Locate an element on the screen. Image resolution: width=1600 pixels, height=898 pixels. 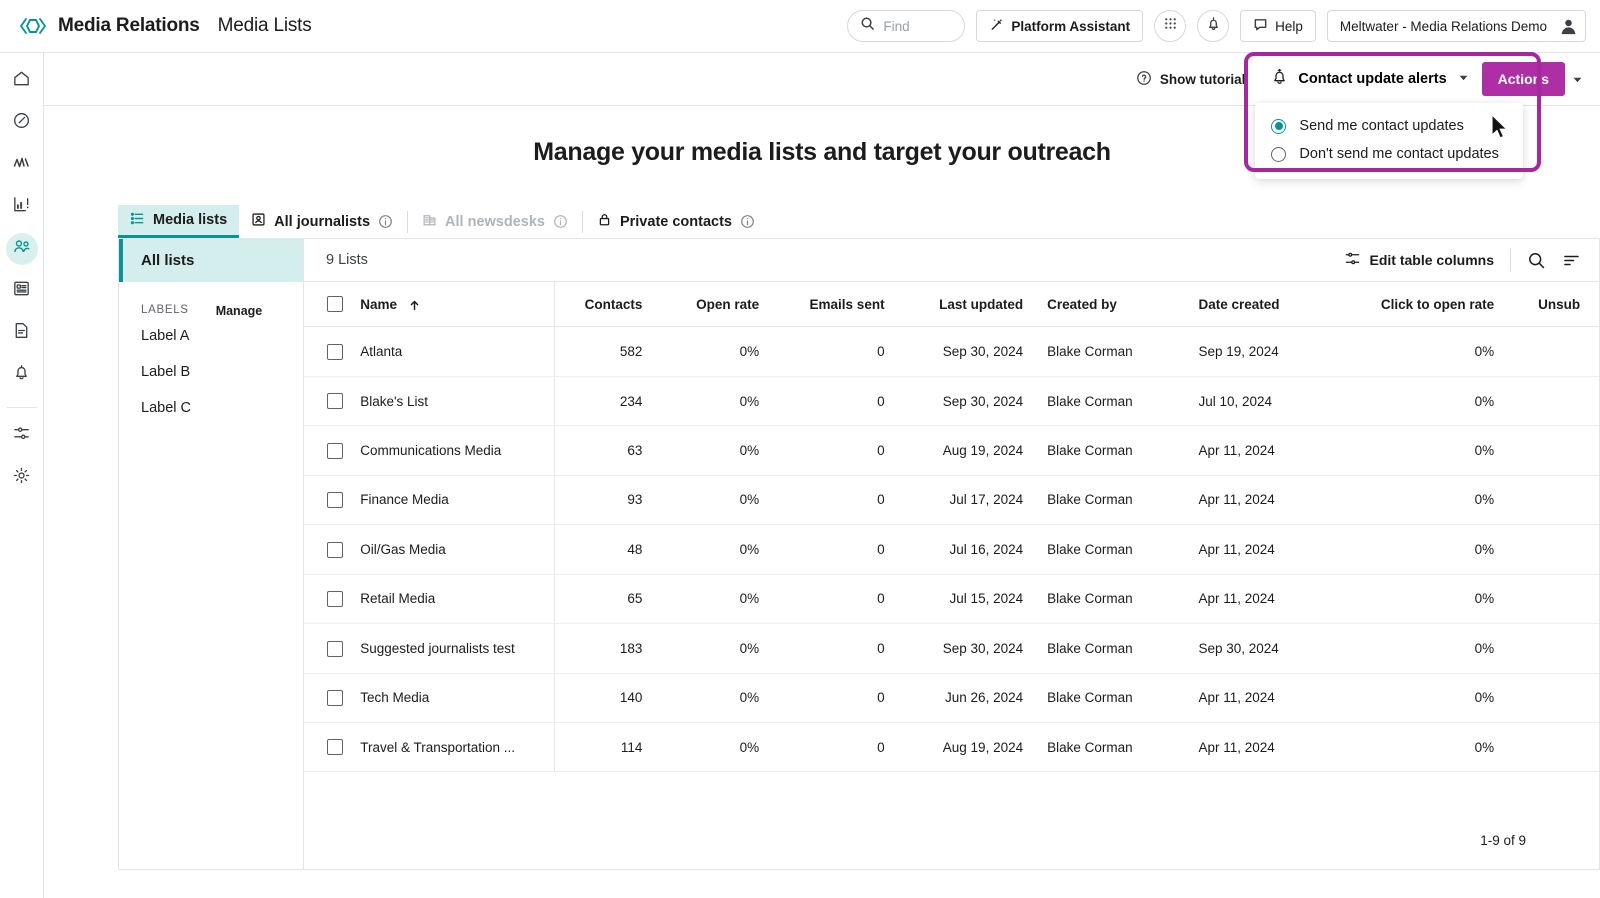
menu-item-send-updates: Send me contact updates is located at coordinates (1389, 126).